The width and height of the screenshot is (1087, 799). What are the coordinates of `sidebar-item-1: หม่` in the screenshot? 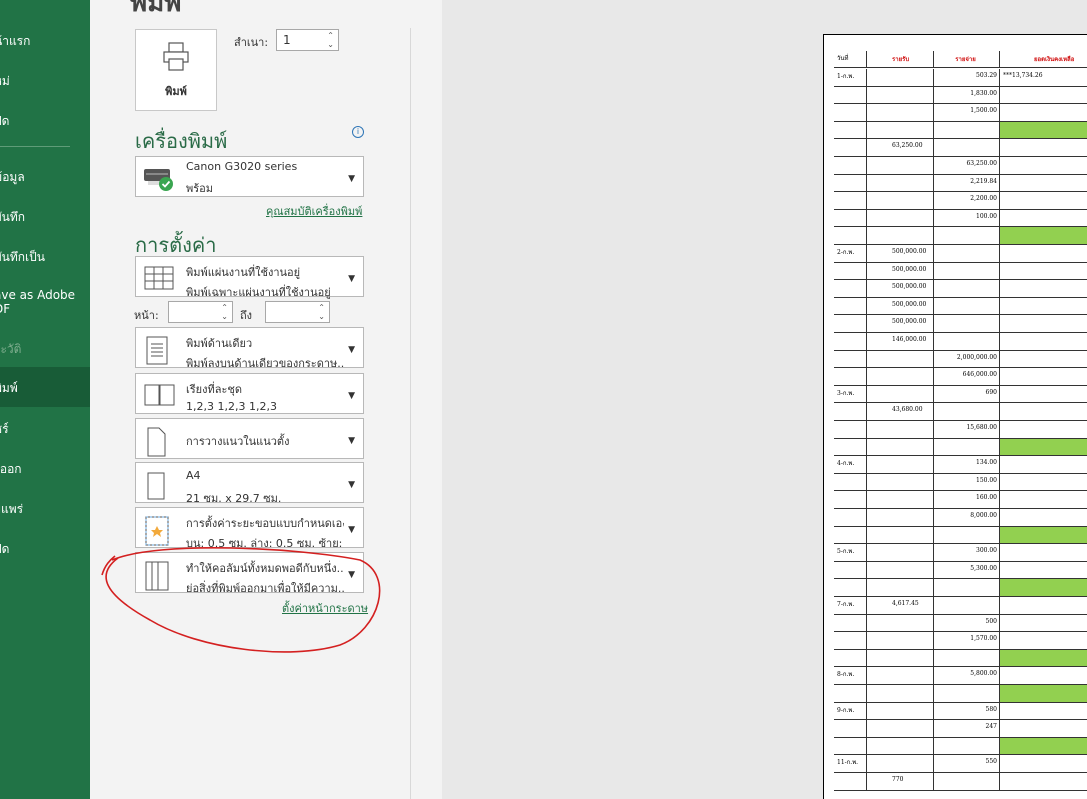 It's located at (45, 81).